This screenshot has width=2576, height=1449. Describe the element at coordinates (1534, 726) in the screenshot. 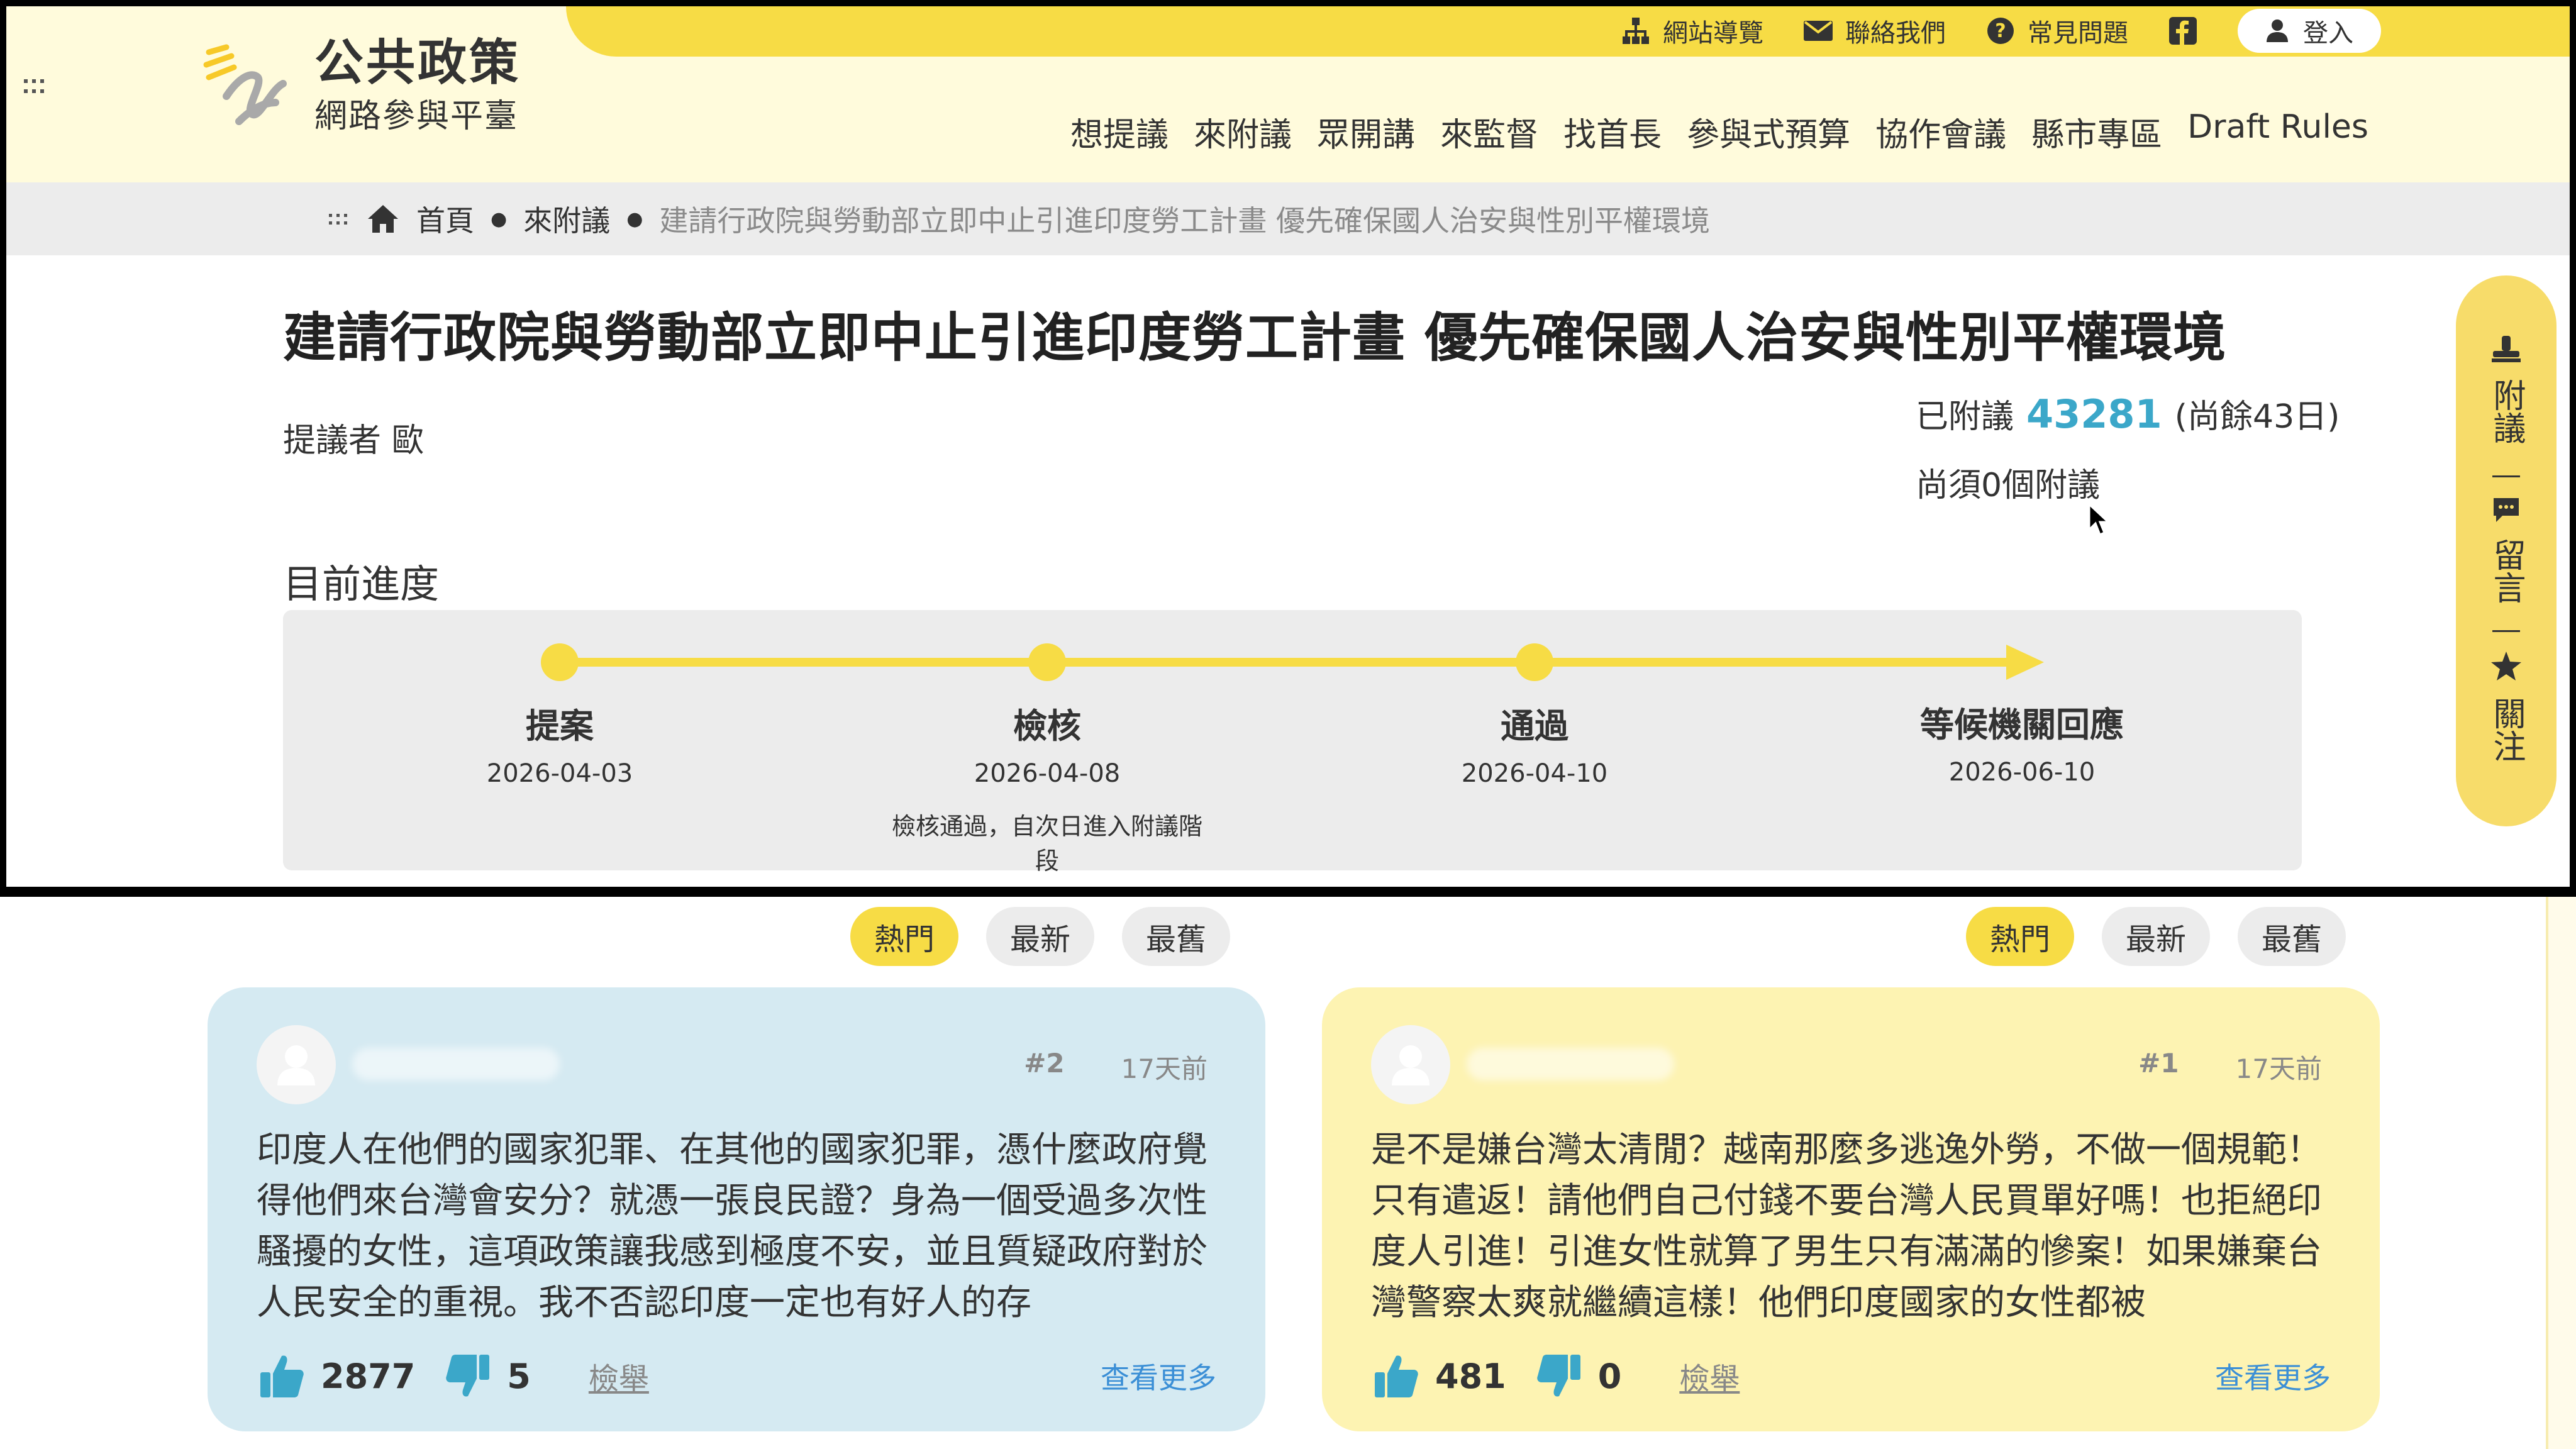

I see `step-name: 通過` at that location.